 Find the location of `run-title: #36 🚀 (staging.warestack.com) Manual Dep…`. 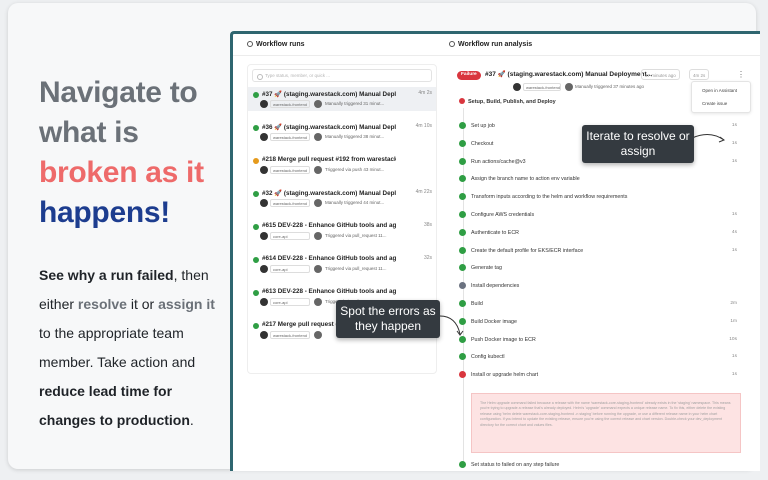

run-title: #36 🚀 (staging.warestack.com) Manual Dep… is located at coordinates (329, 127).